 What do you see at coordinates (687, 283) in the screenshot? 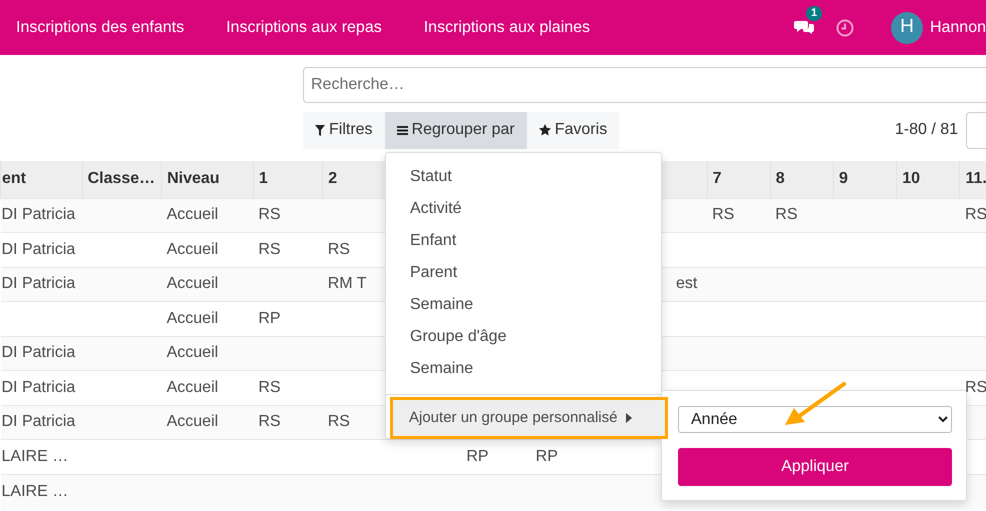
I see `table-cell: est` at bounding box center [687, 283].